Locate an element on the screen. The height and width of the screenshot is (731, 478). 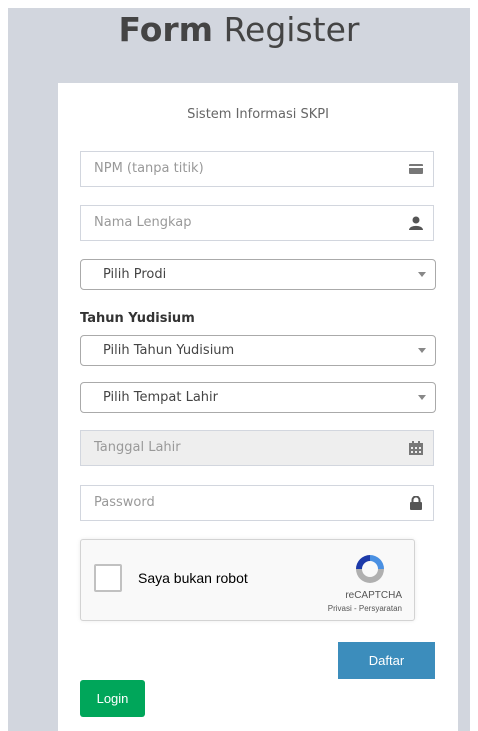
tempat-selected: Pilih Tempat Lahir is located at coordinates (161, 397).